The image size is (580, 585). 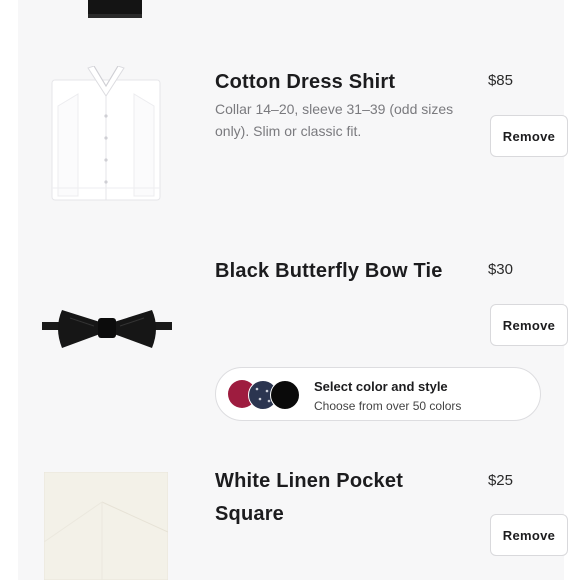 What do you see at coordinates (500, 480) in the screenshot?
I see `product-price: $25` at bounding box center [500, 480].